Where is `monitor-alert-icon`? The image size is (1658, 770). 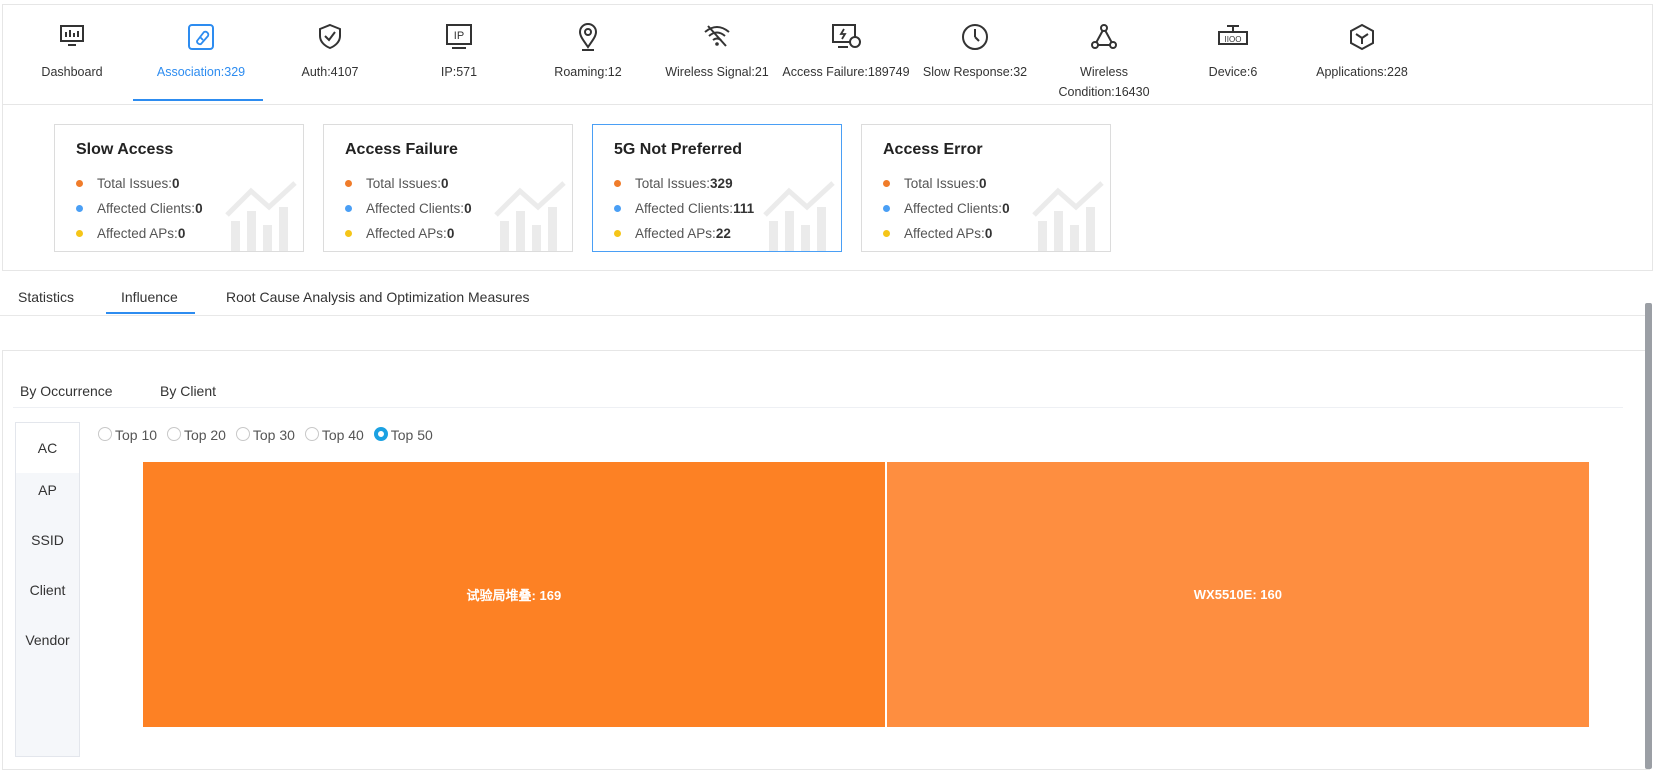 monitor-alert-icon is located at coordinates (846, 36).